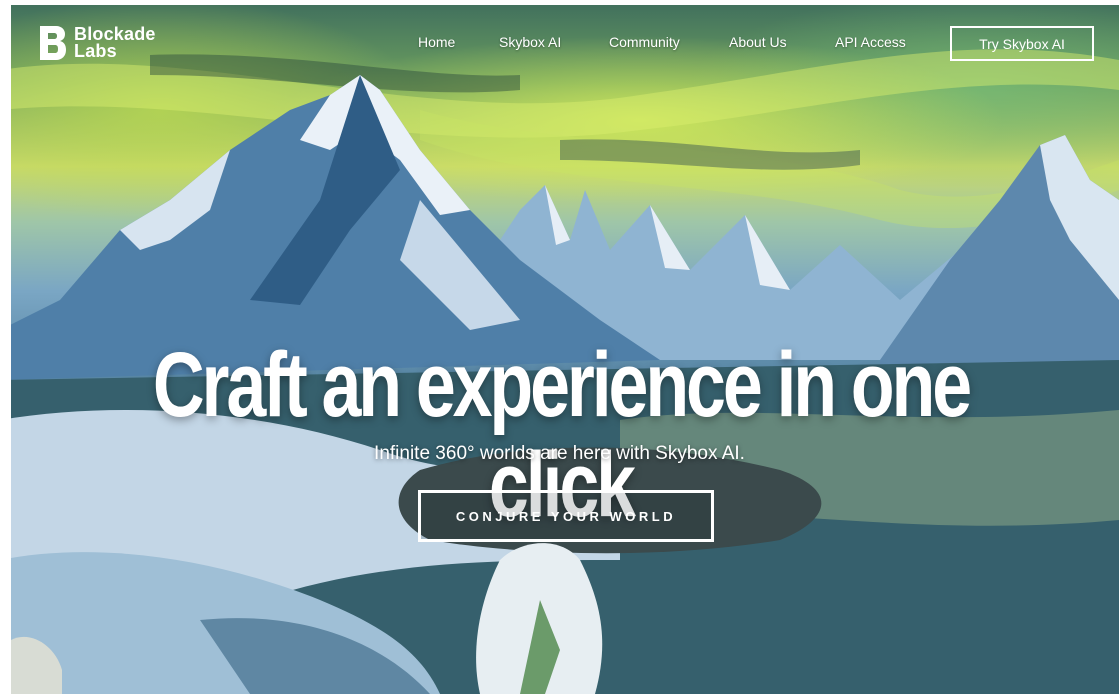 Image resolution: width=1119 pixels, height=694 pixels. What do you see at coordinates (758, 42) in the screenshot?
I see `nav-link-about-us: About Us` at bounding box center [758, 42].